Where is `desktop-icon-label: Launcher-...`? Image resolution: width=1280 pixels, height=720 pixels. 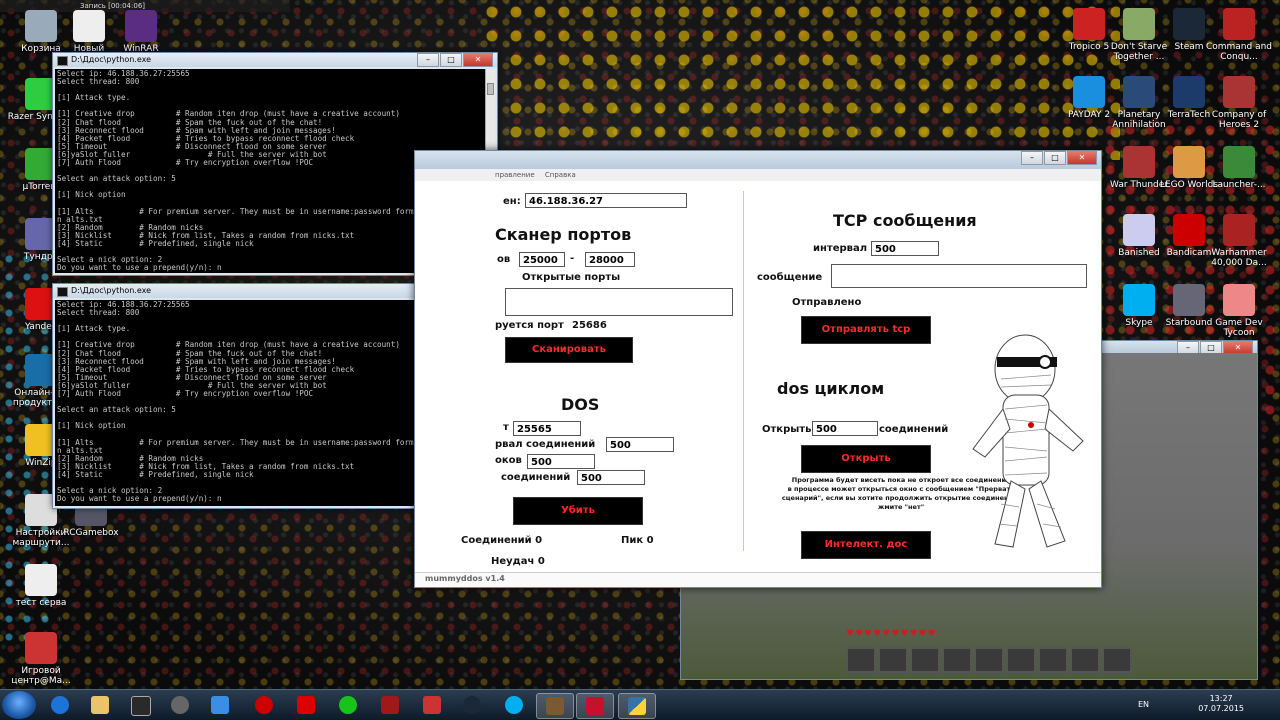
desktop-icon-label: Launcher-... is located at coordinates (1239, 185).